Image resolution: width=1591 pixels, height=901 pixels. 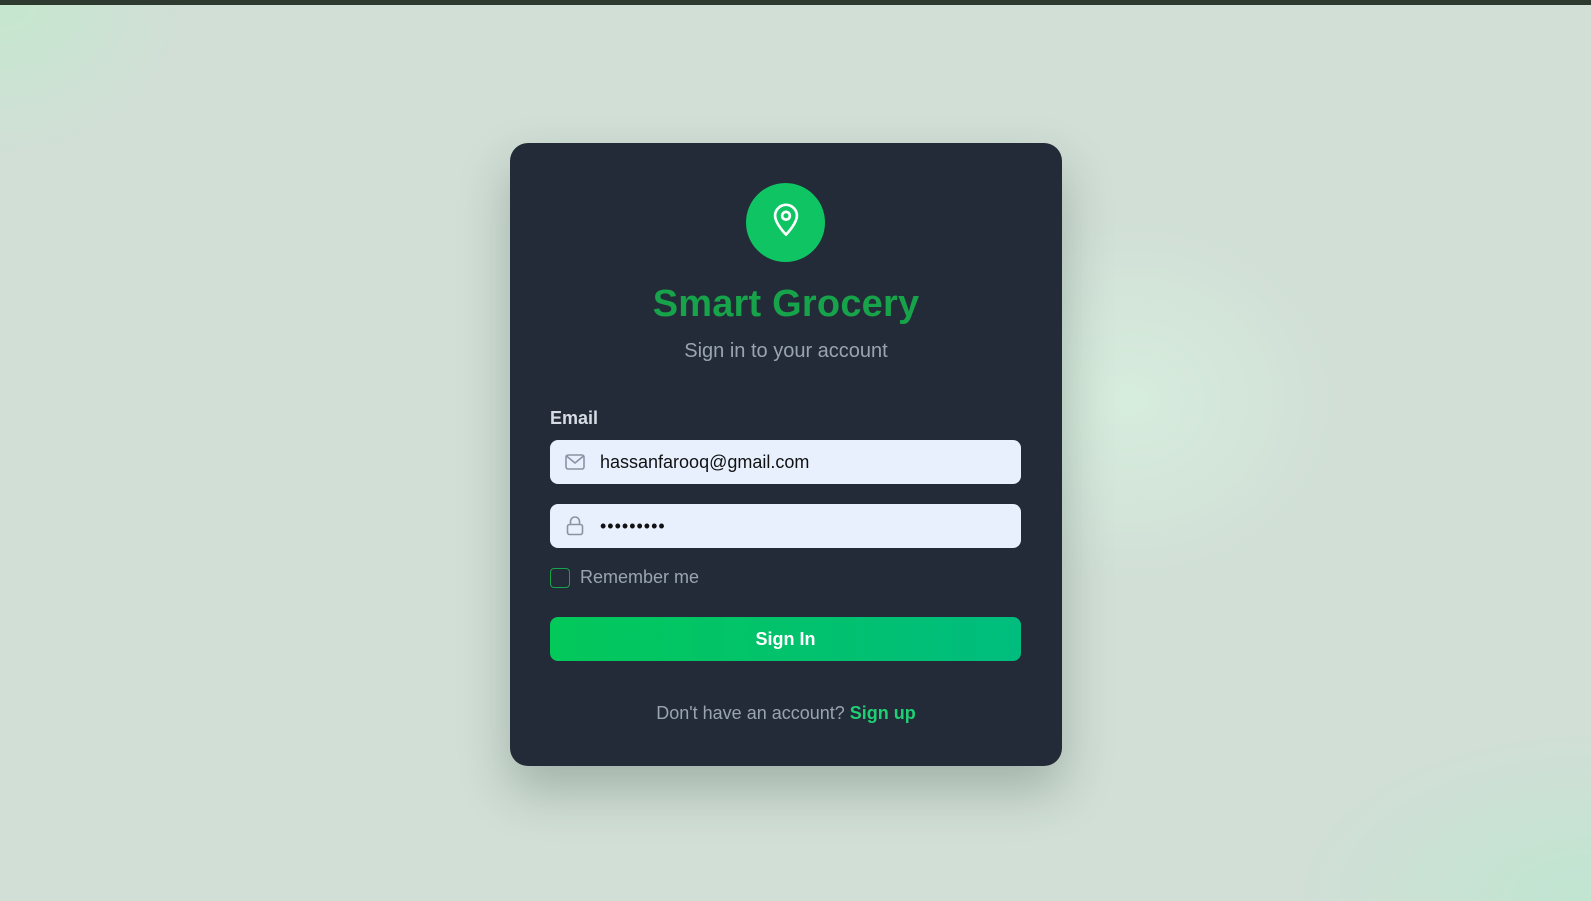 I want to click on top-bar, so click(x=795, y=2).